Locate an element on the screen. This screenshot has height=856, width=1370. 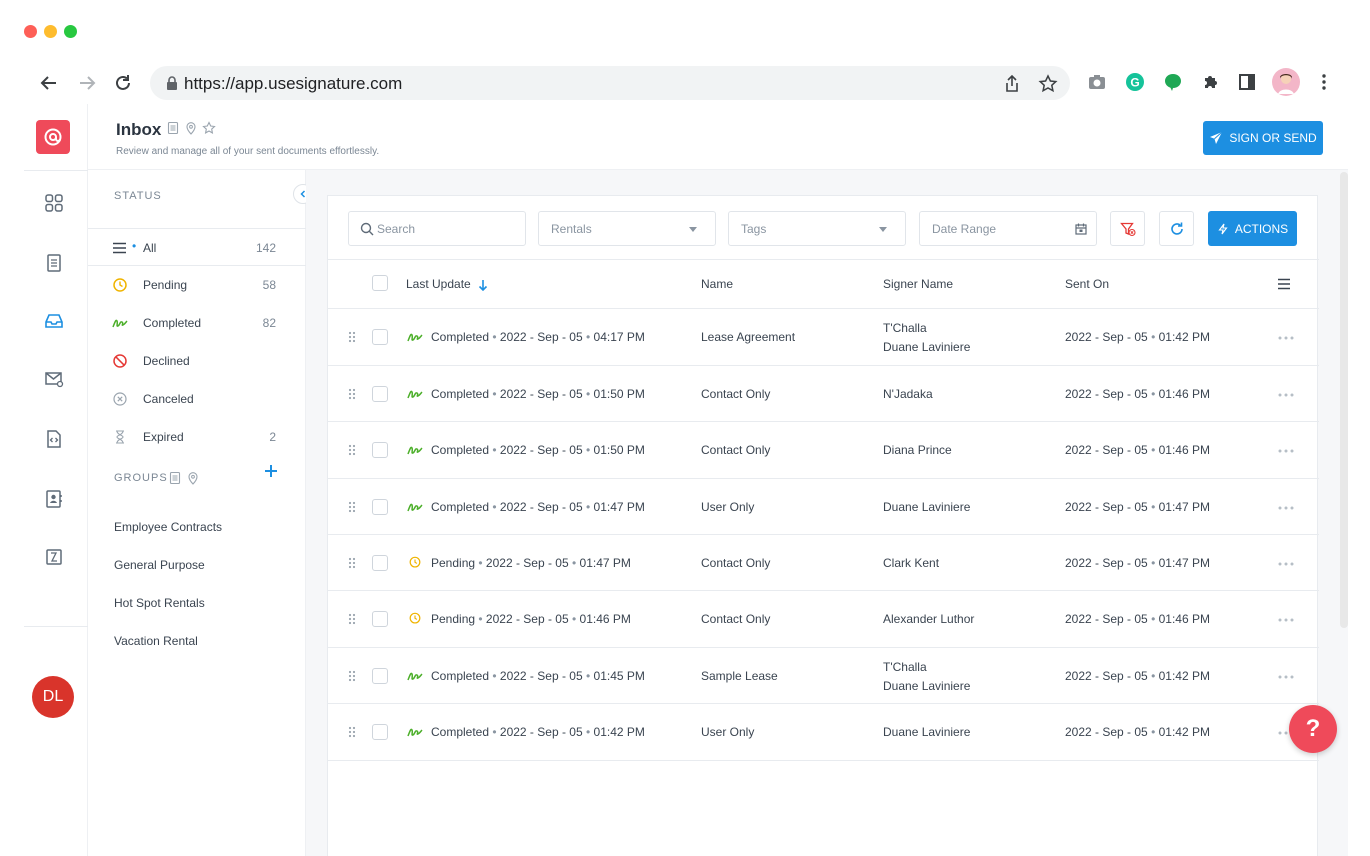
bookmark-star-icon is located at coordinates (1048, 84).